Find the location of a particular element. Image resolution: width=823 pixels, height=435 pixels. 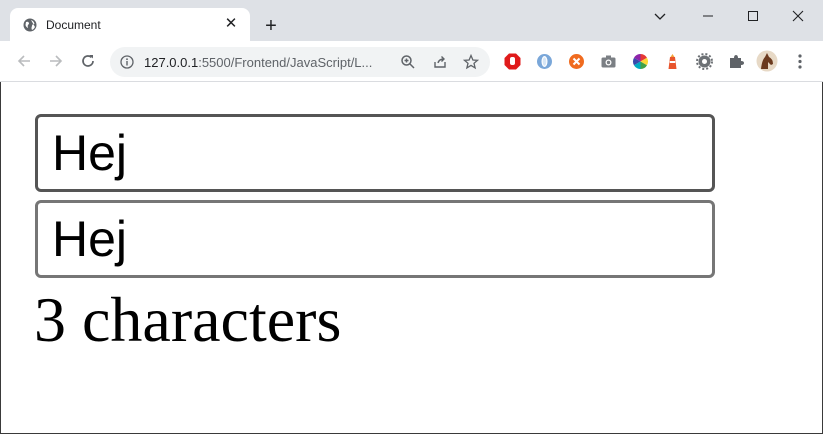

tab-strip: Document ✕ + is located at coordinates (411, 20).